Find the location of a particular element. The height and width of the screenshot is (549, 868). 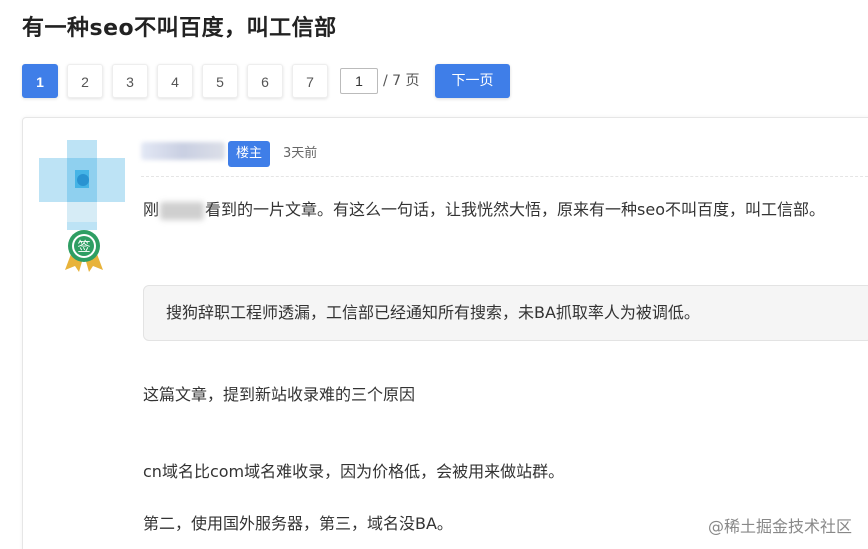

paragraph-1-prefix: 刚 is located at coordinates (151, 209).